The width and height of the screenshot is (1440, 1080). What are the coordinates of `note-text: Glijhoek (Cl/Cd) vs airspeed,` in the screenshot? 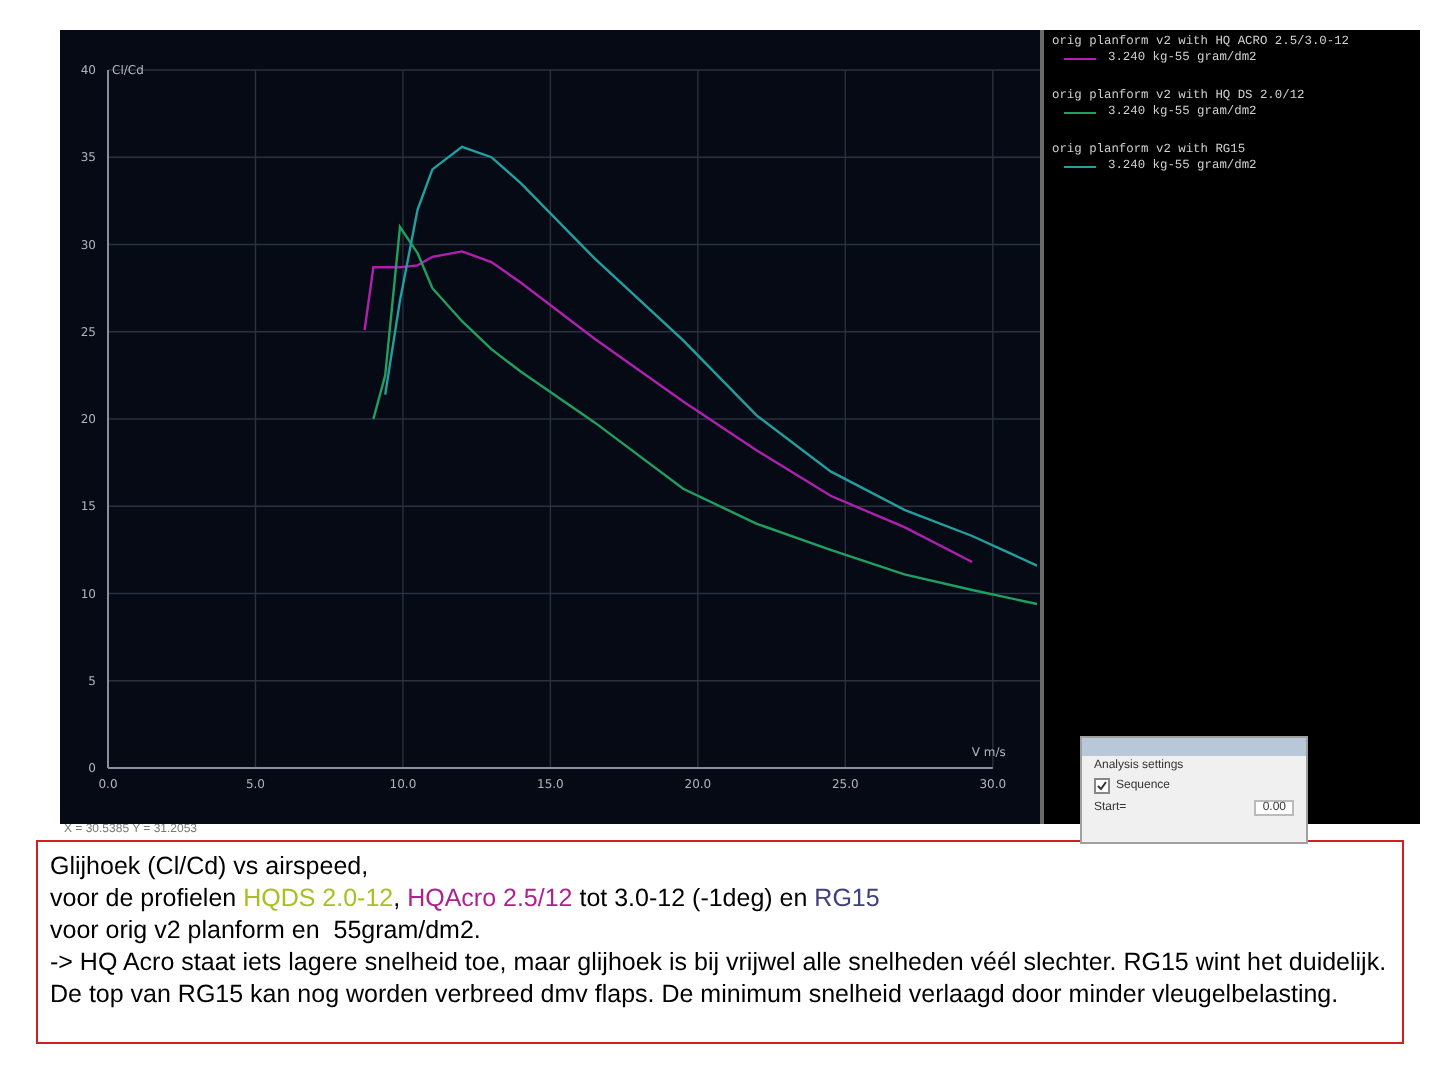 It's located at (210, 866).